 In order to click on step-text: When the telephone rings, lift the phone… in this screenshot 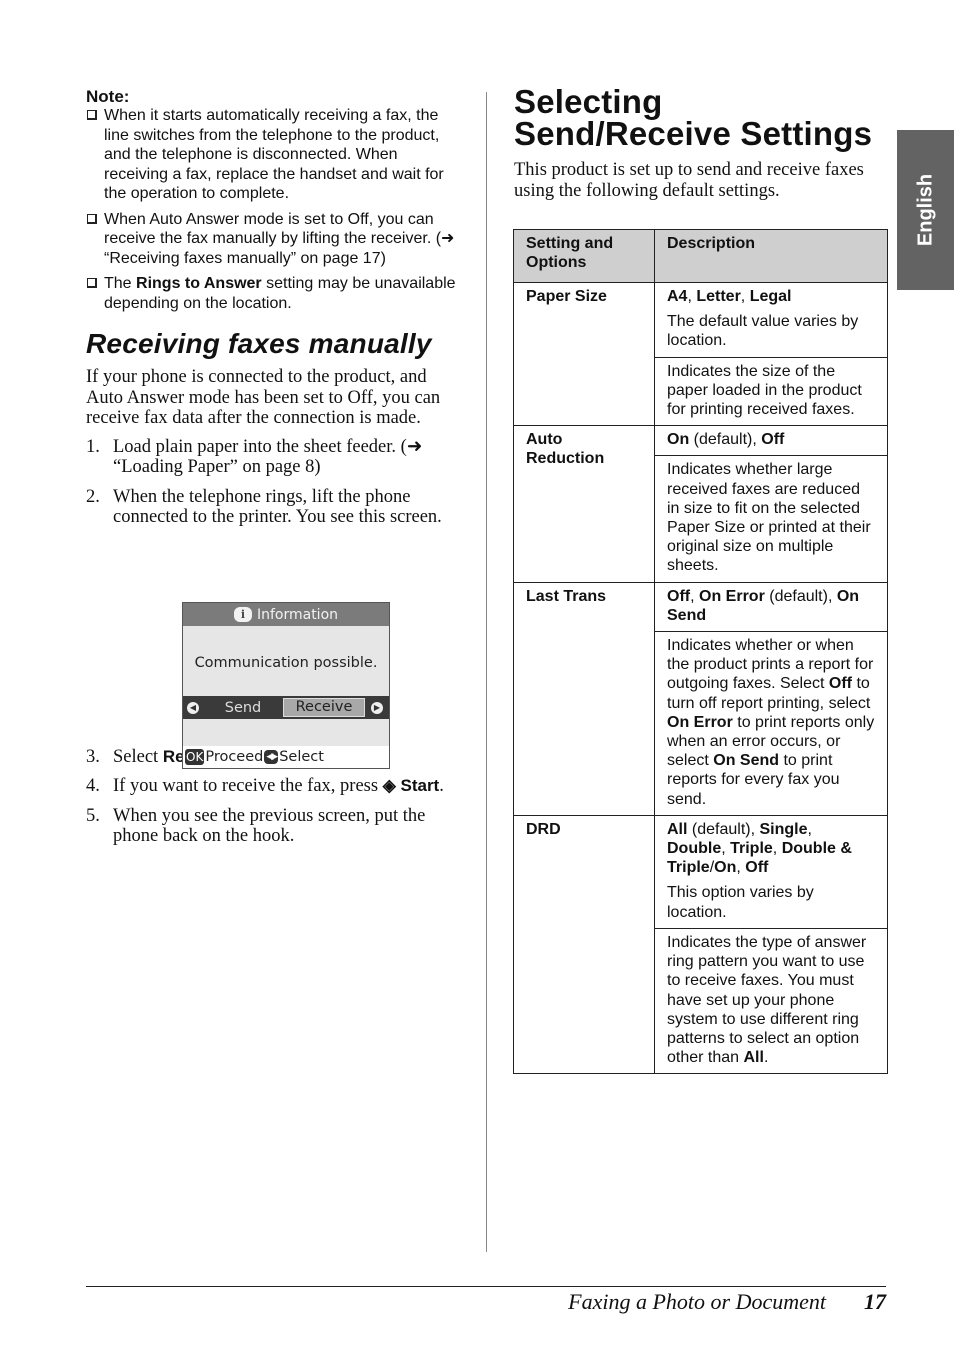, I will do `click(277, 507)`.